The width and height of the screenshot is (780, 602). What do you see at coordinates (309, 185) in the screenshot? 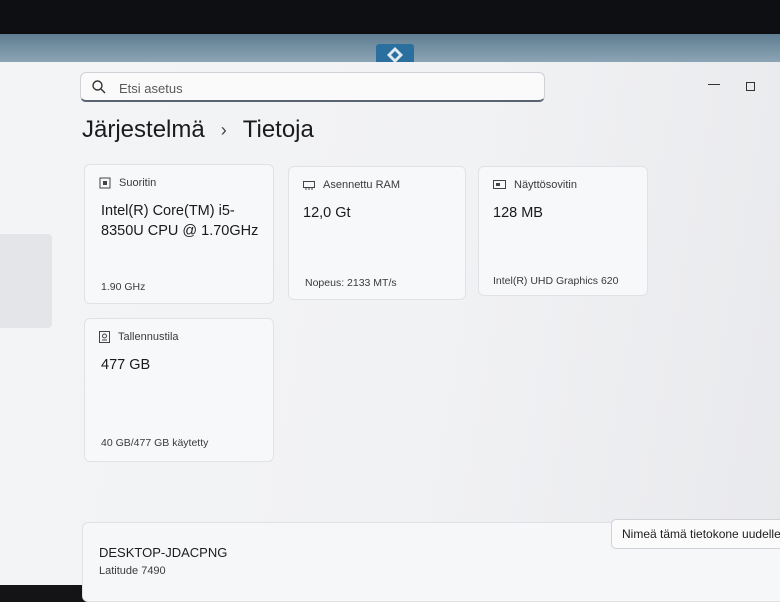
I see `ram-icon` at bounding box center [309, 185].